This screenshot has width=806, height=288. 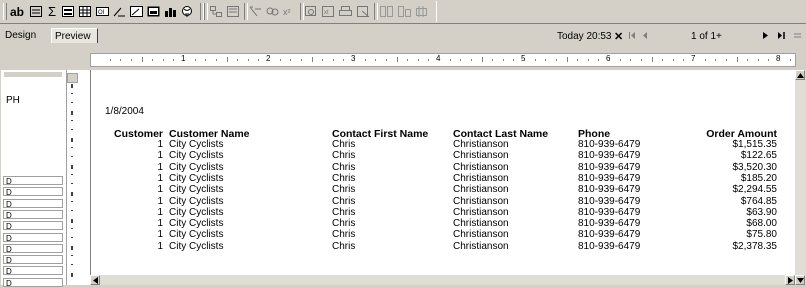 I want to click on ole-icon: OI, so click(x=102, y=11).